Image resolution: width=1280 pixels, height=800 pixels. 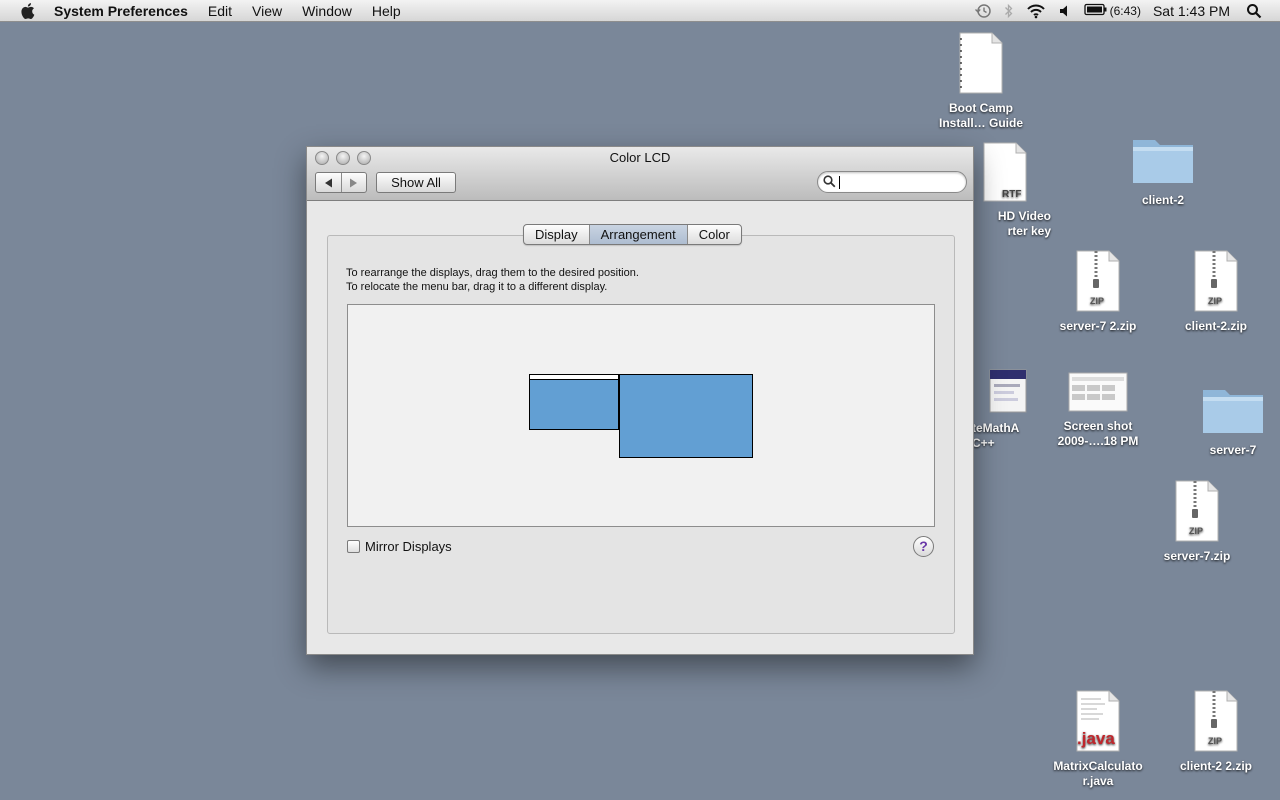 What do you see at coordinates (898, 182) in the screenshot?
I see `search-input` at bounding box center [898, 182].